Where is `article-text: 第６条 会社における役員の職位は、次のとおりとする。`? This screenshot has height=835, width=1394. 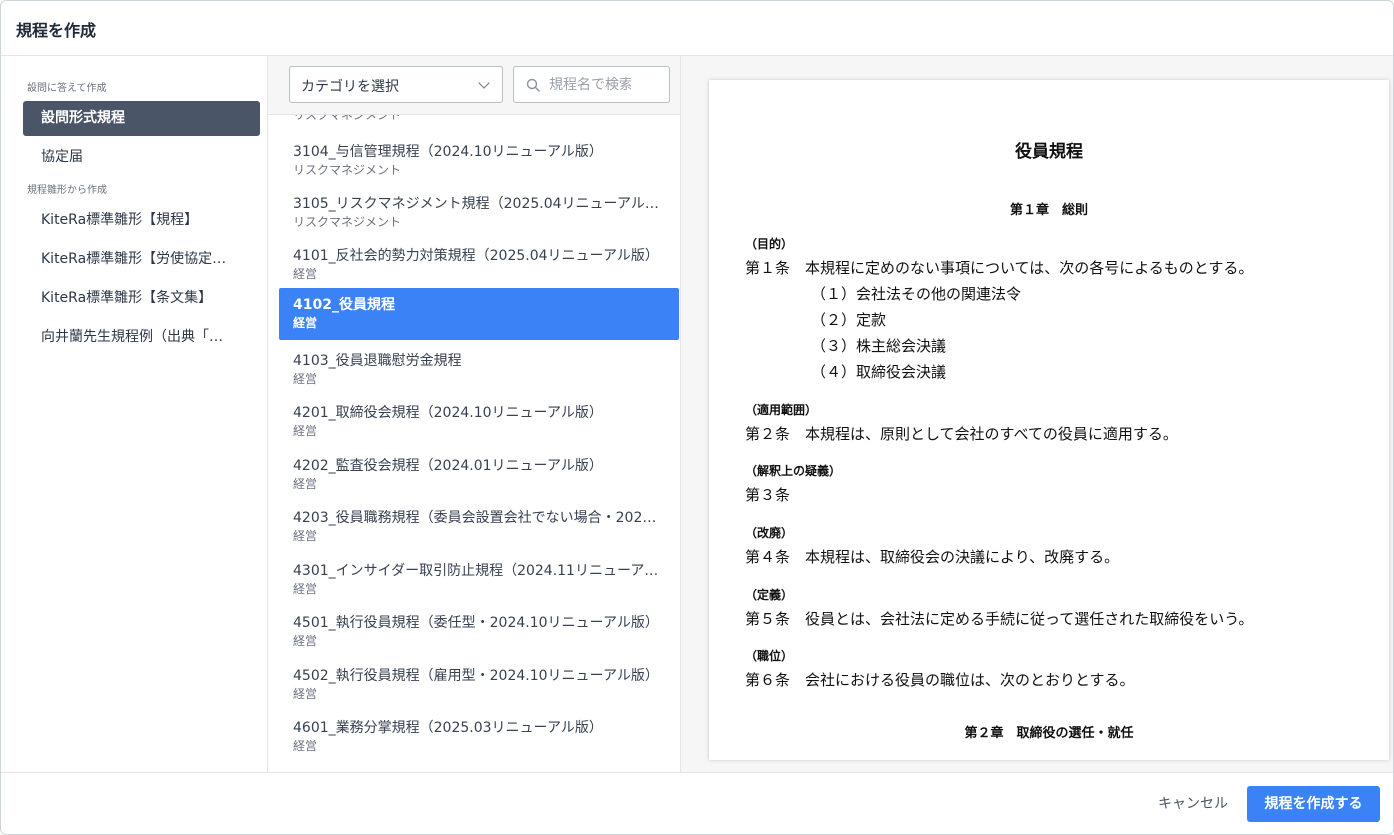
article-text: 第６条 会社における役員の職位は、次のとおりとする。 is located at coordinates (940, 680).